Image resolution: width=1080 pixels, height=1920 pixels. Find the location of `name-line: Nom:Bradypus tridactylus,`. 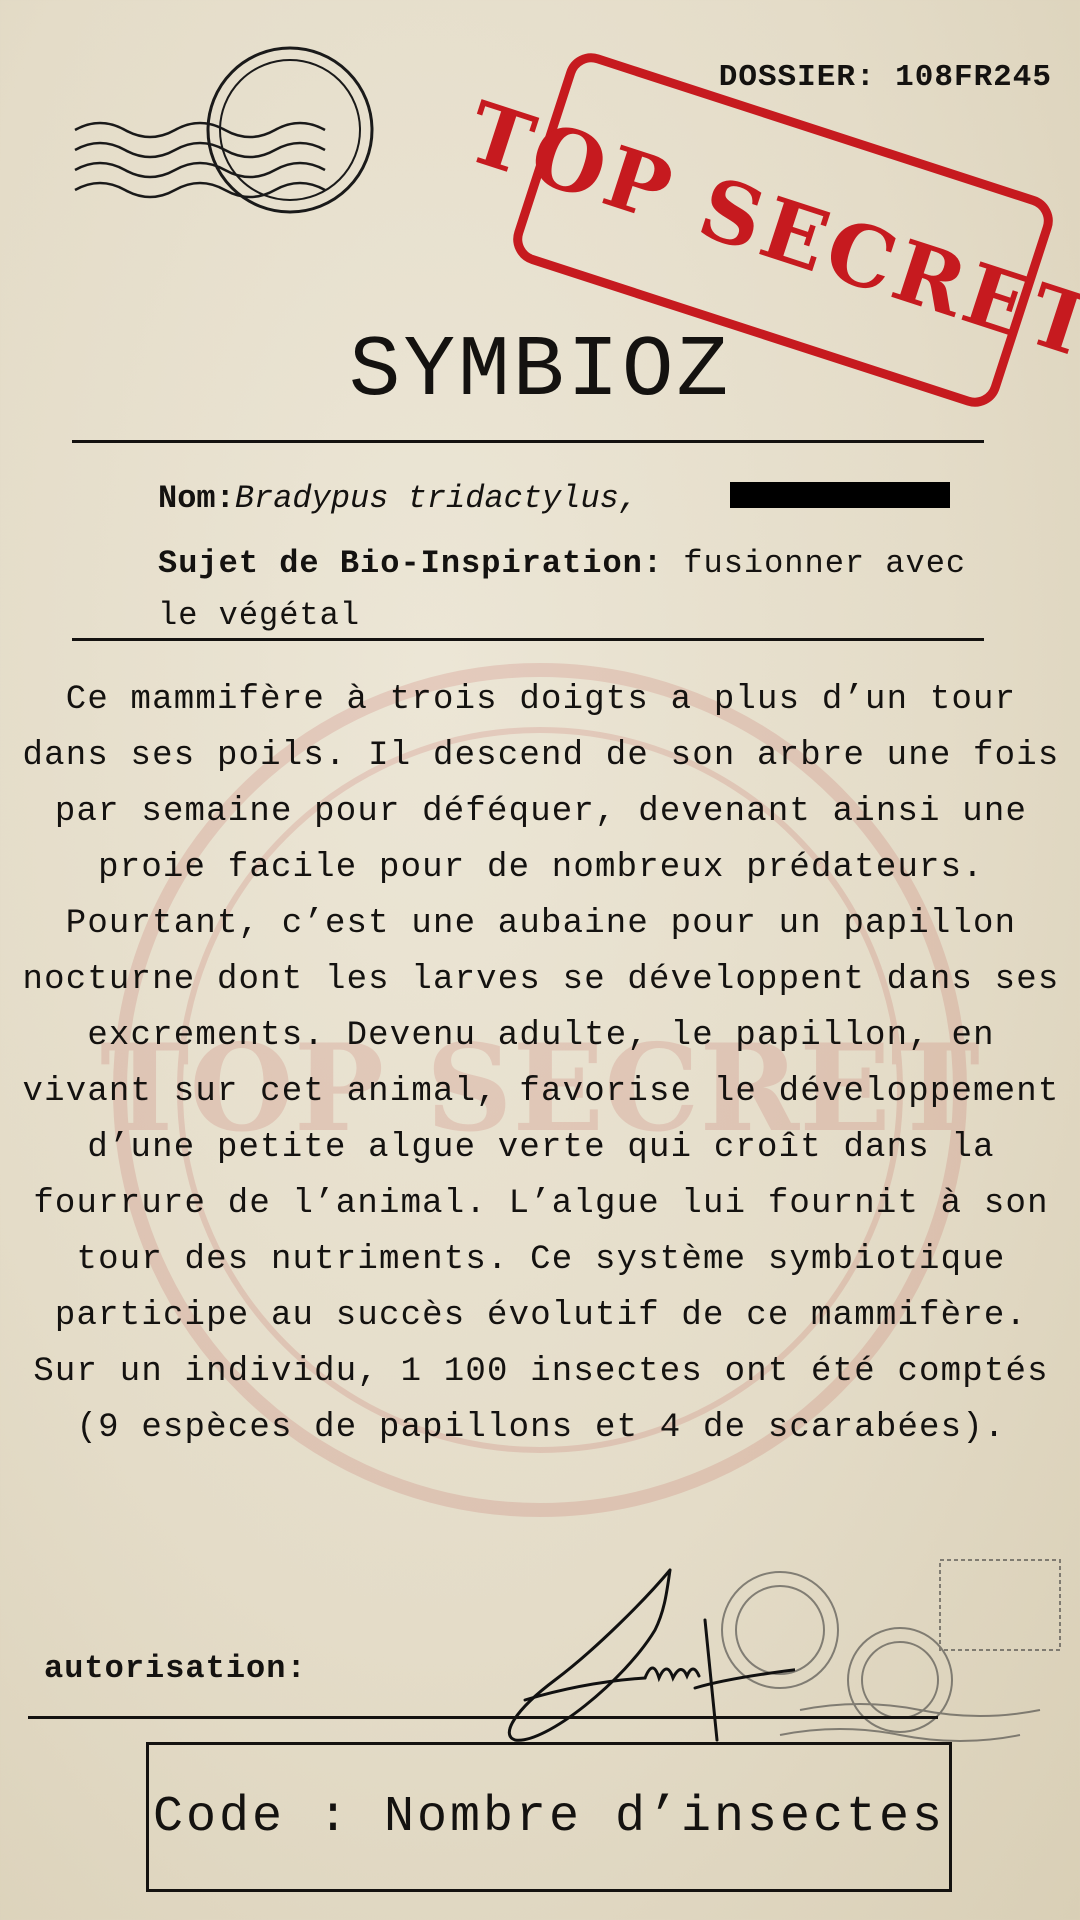

name-line: Nom:Bradypus tridactylus, is located at coordinates (398, 498).